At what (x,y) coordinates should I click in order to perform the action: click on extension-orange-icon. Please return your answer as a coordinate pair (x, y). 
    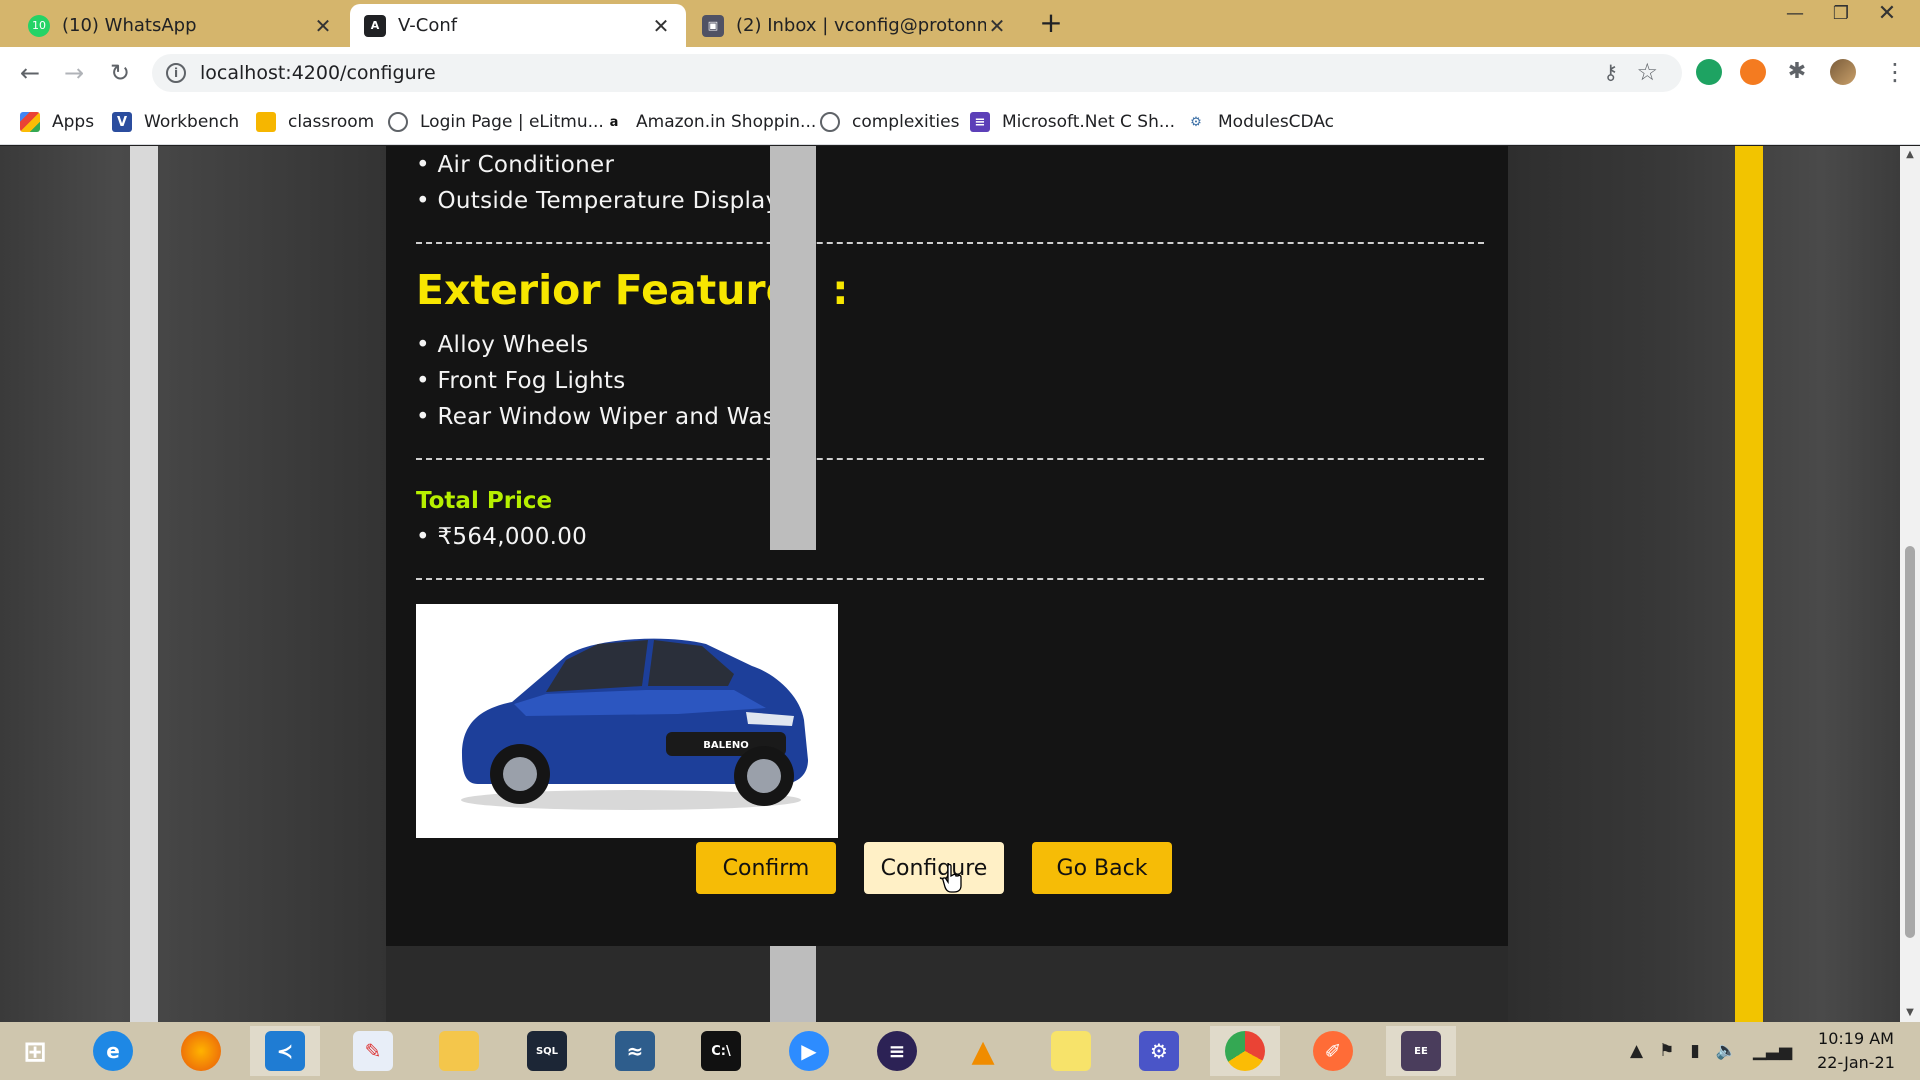
    Looking at the image, I should click on (1753, 72).